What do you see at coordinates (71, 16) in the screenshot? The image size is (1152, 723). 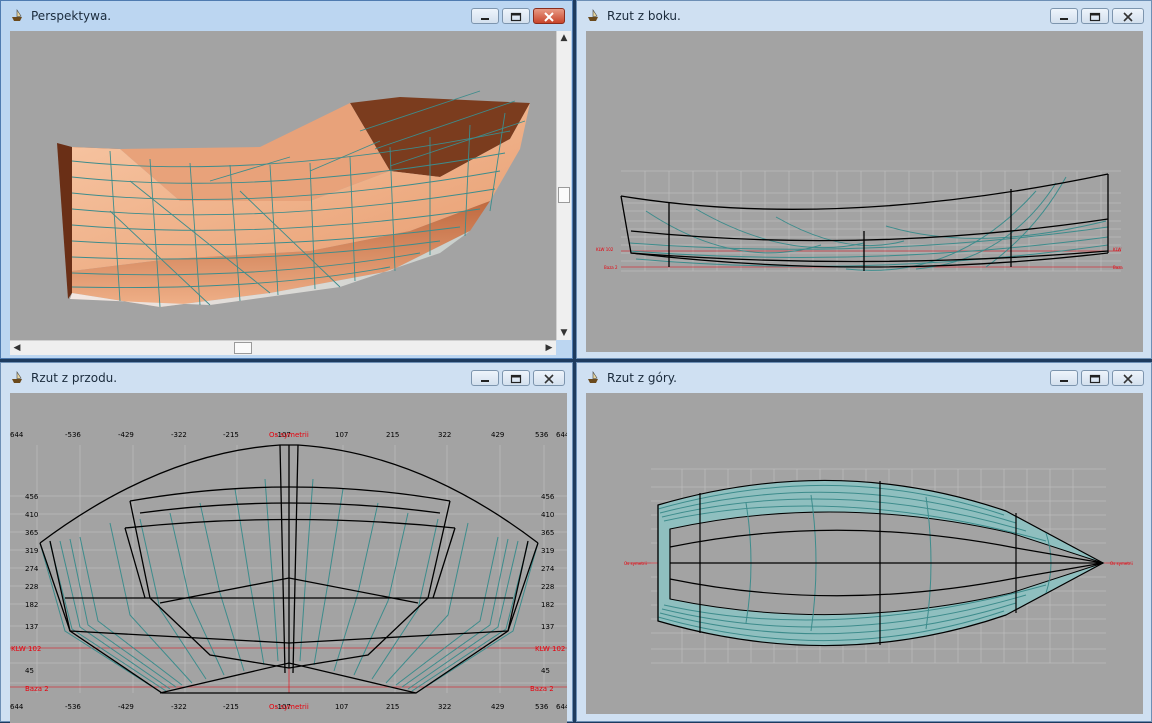 I see `window-title: Perspektywa.` at bounding box center [71, 16].